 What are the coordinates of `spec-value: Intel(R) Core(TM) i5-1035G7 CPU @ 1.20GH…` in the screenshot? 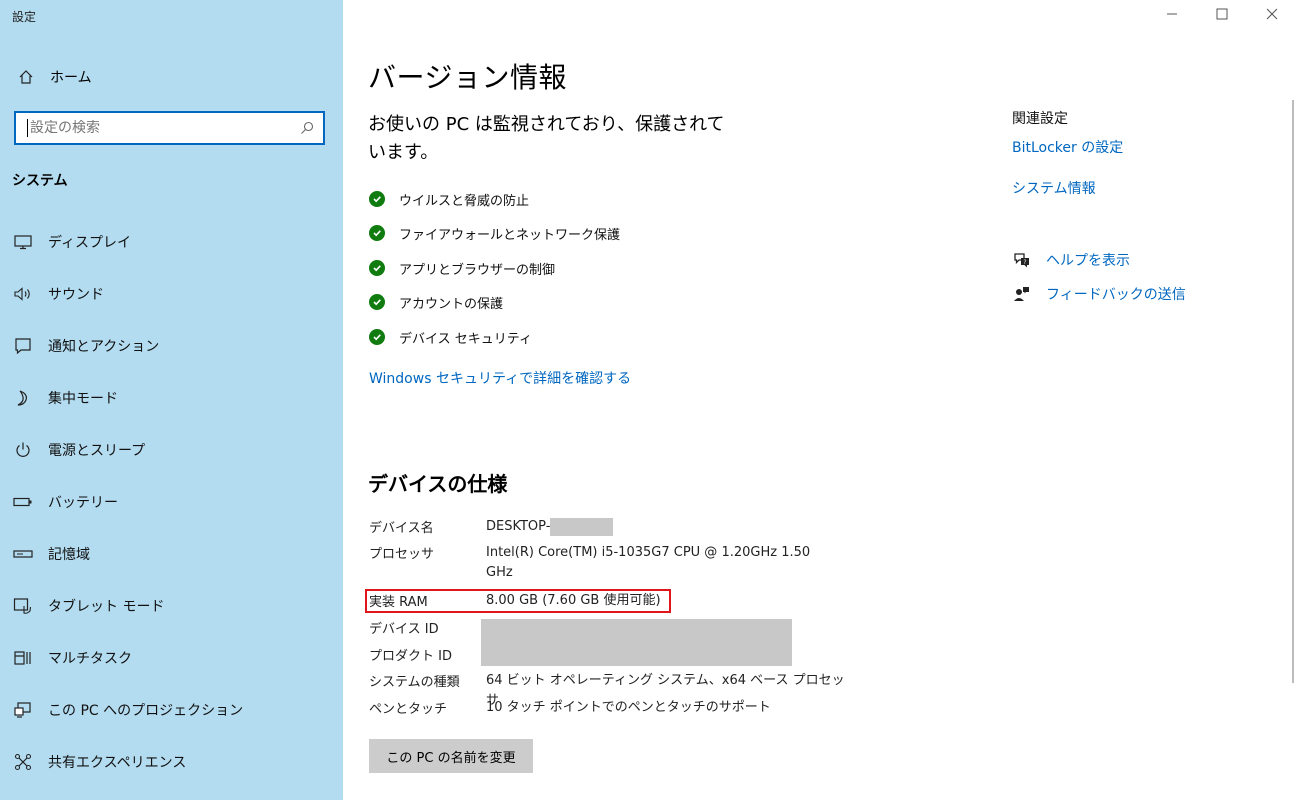 It's located at (648, 562).